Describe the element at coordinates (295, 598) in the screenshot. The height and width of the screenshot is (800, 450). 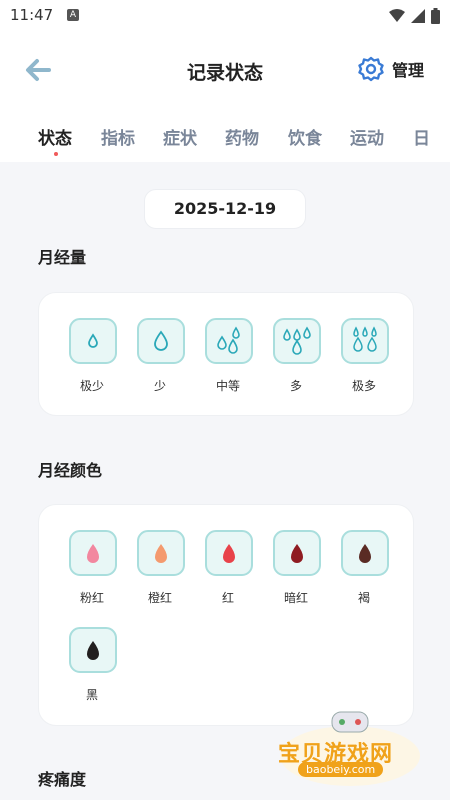
I see `color-option-label: 暗红` at that location.